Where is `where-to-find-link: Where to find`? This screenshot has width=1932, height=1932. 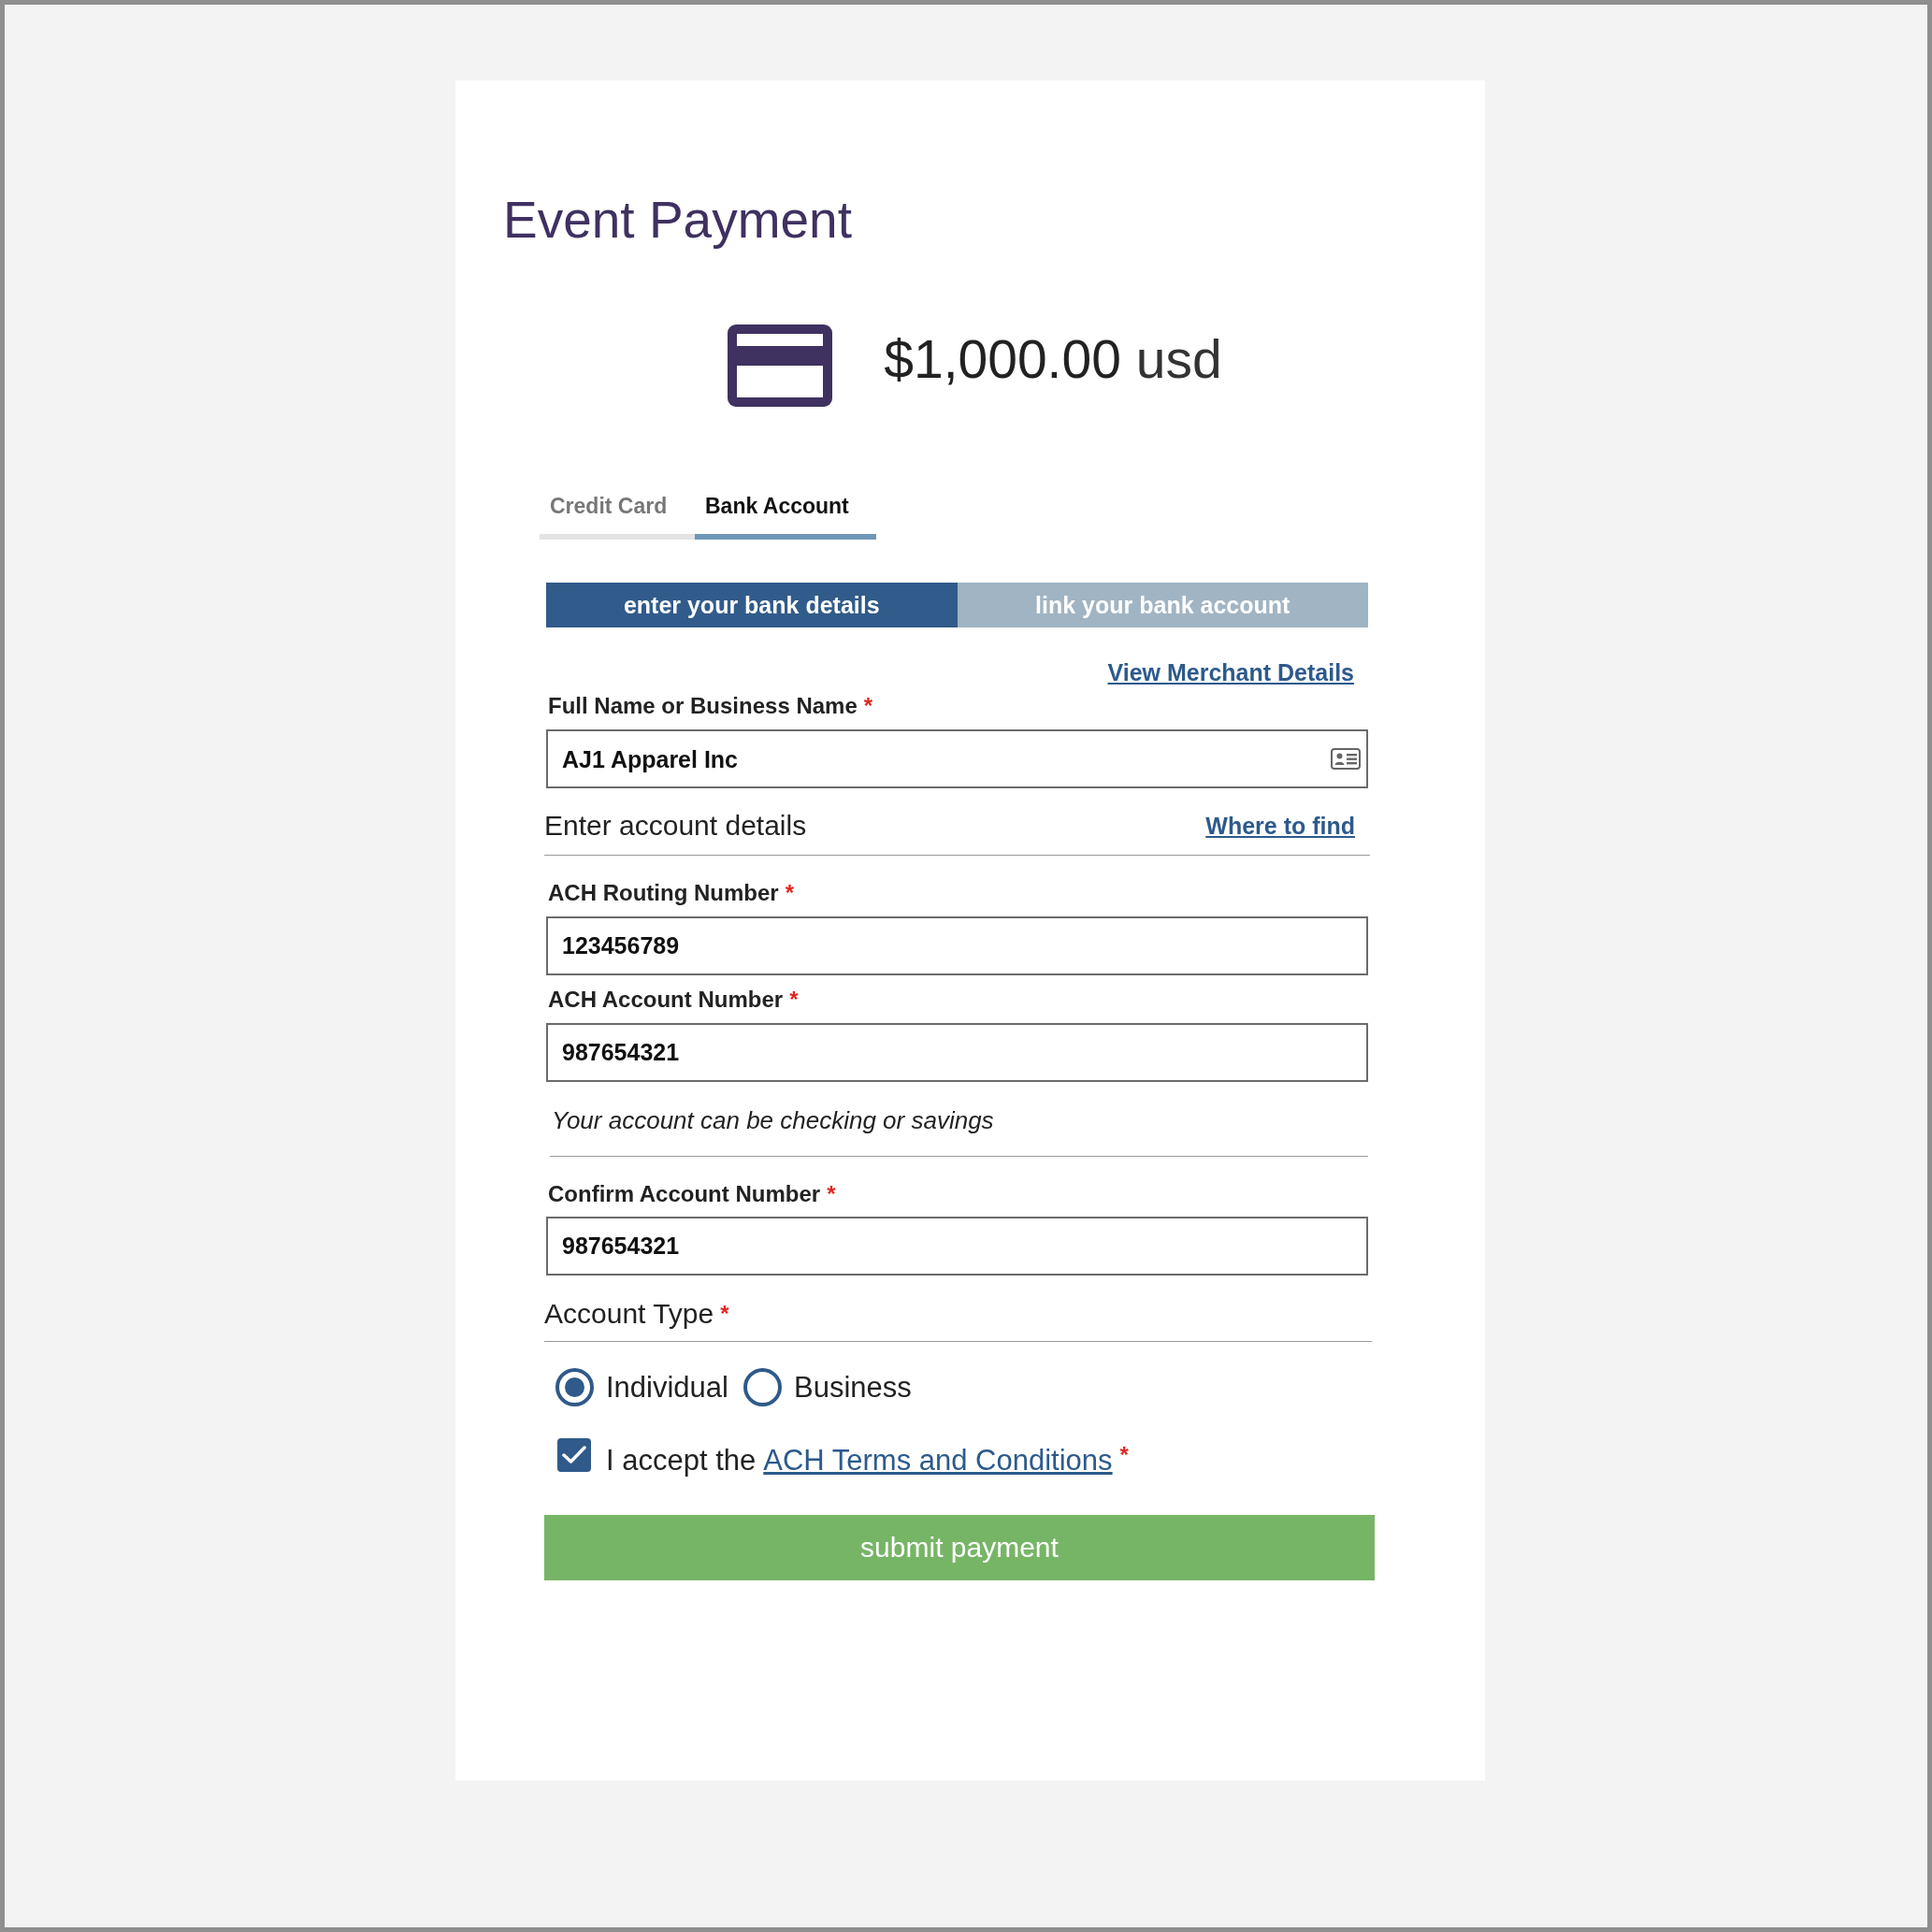 where-to-find-link: Where to find is located at coordinates (1280, 826).